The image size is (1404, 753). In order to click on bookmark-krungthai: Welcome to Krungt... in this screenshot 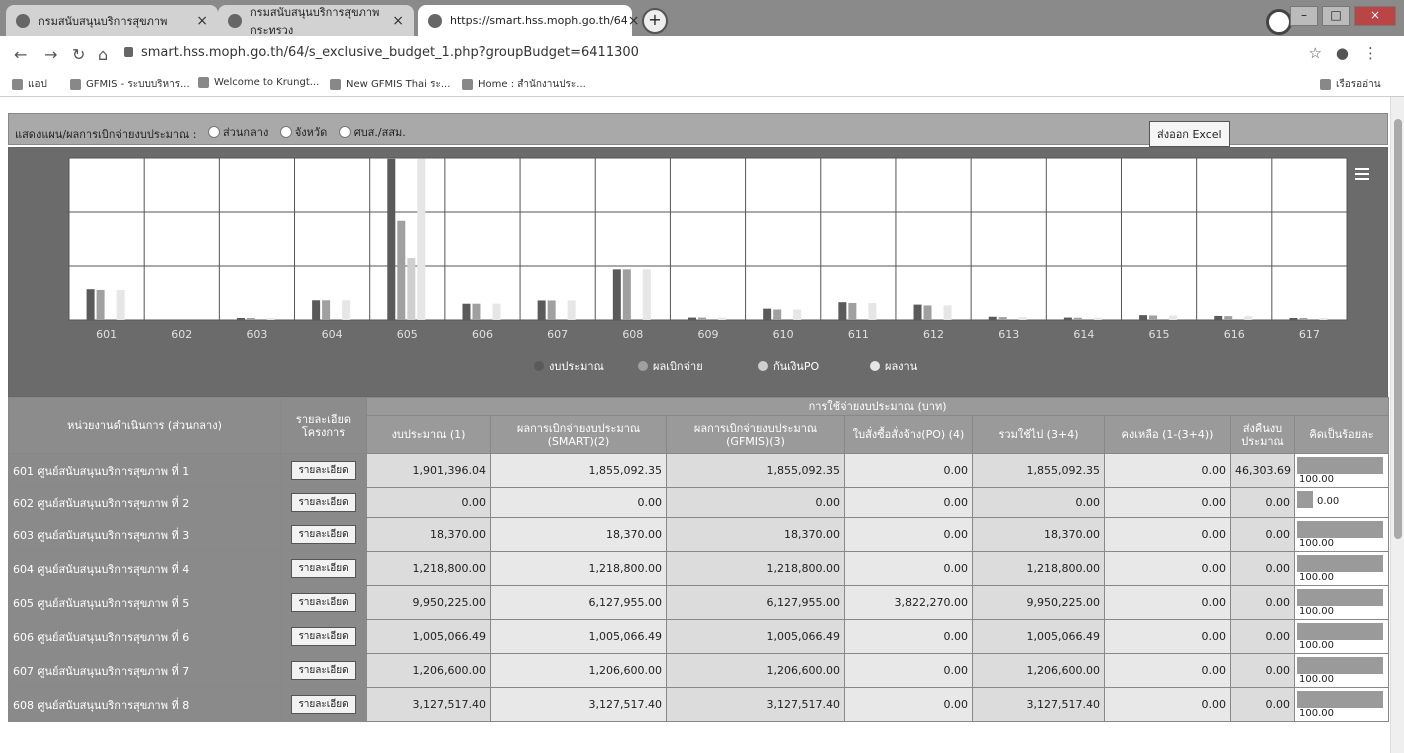, I will do `click(258, 82)`.